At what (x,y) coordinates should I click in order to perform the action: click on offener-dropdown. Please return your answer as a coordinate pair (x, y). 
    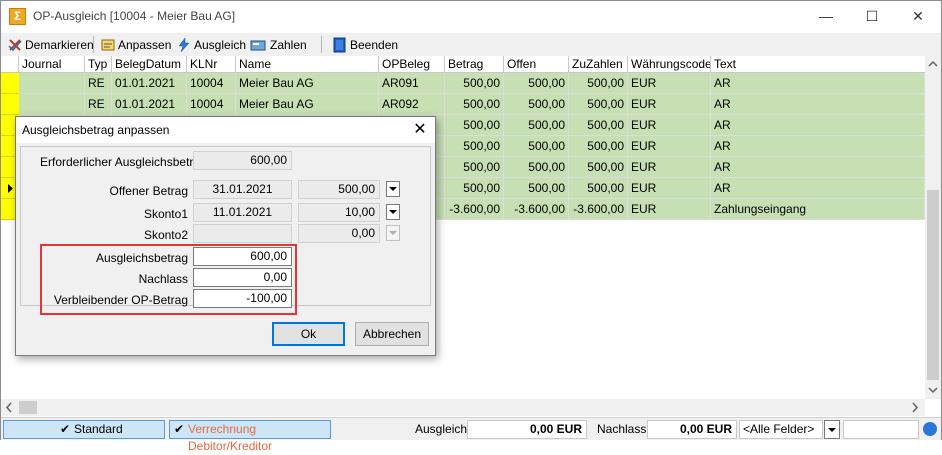
    Looking at the image, I should click on (393, 189).